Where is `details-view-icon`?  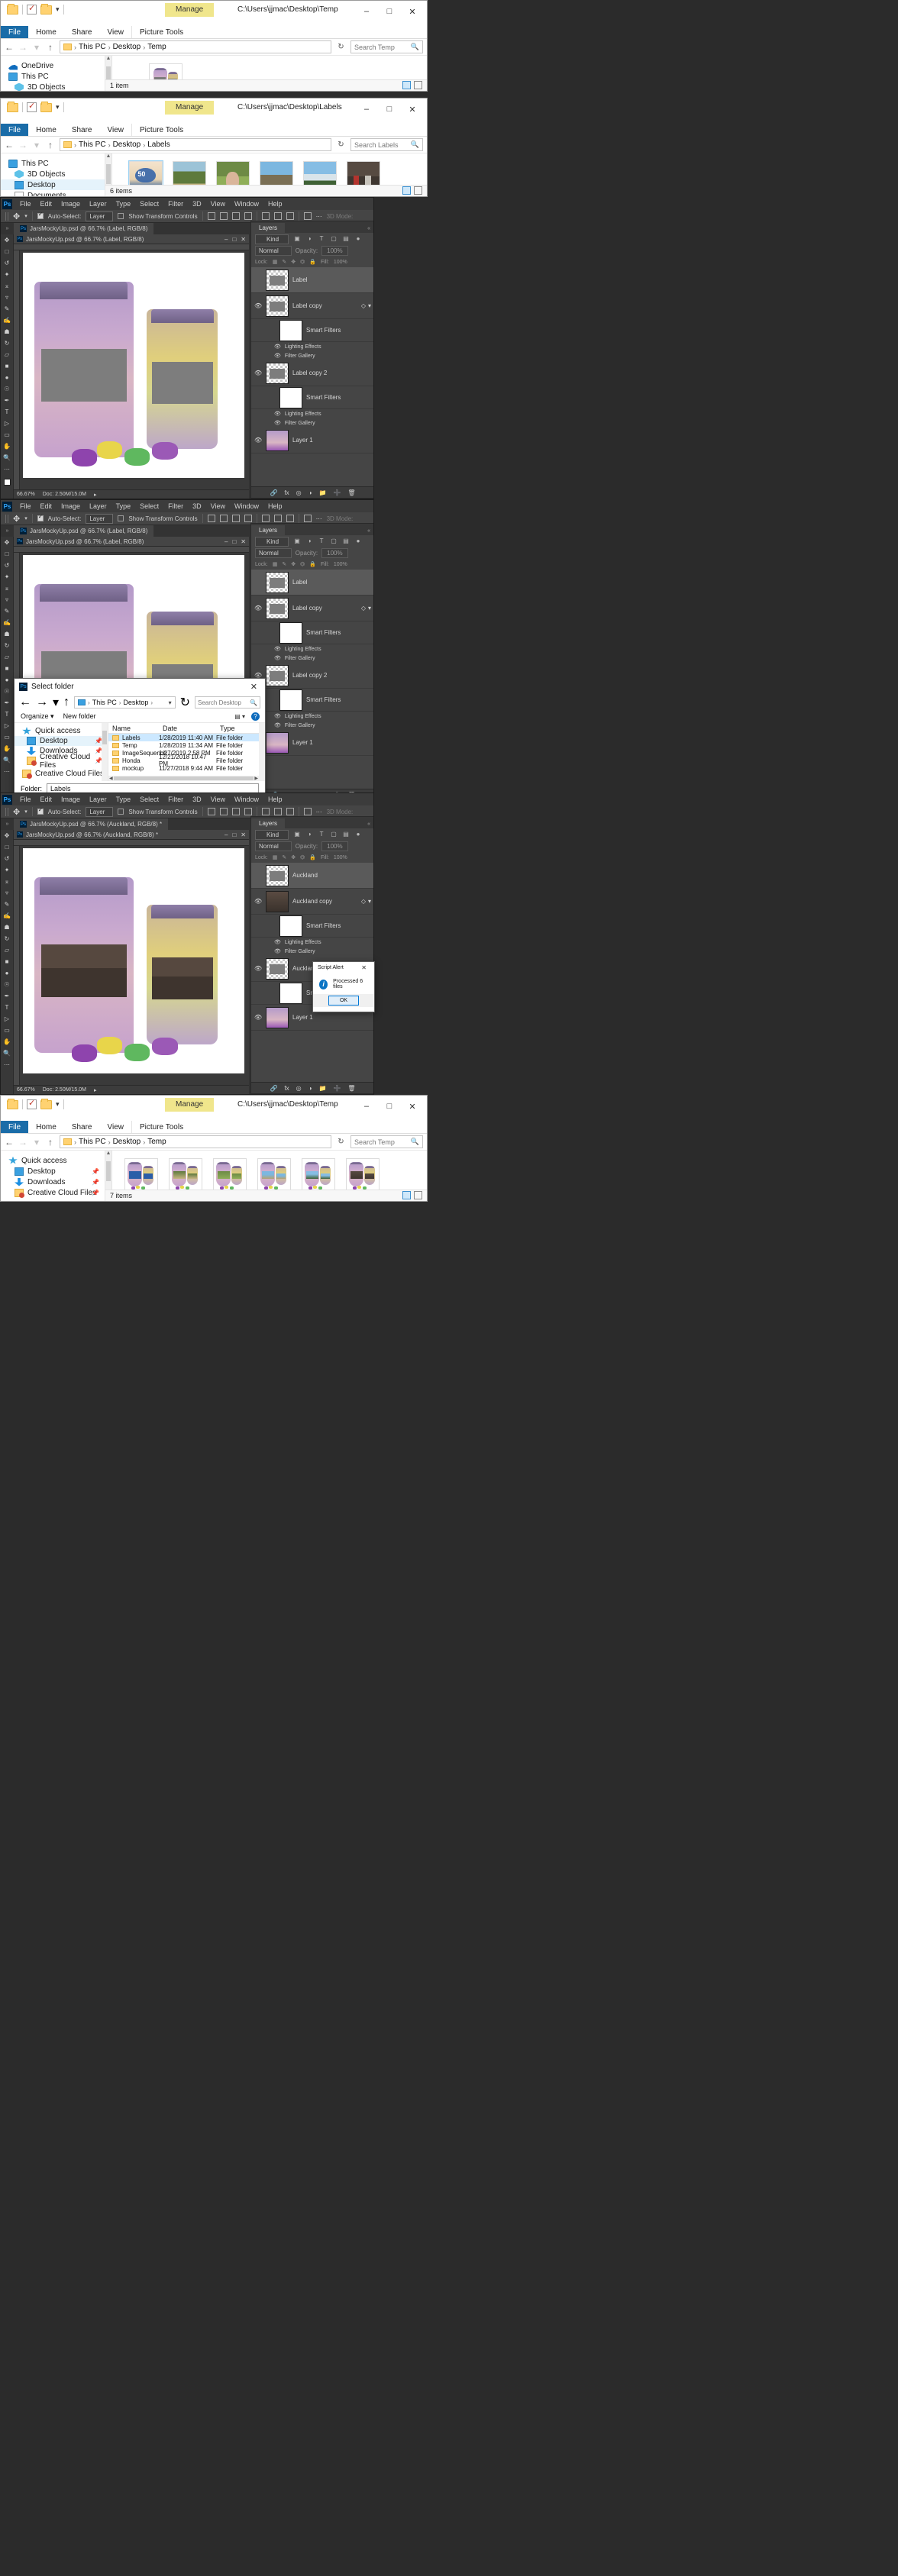
details-view-icon is located at coordinates (406, 190).